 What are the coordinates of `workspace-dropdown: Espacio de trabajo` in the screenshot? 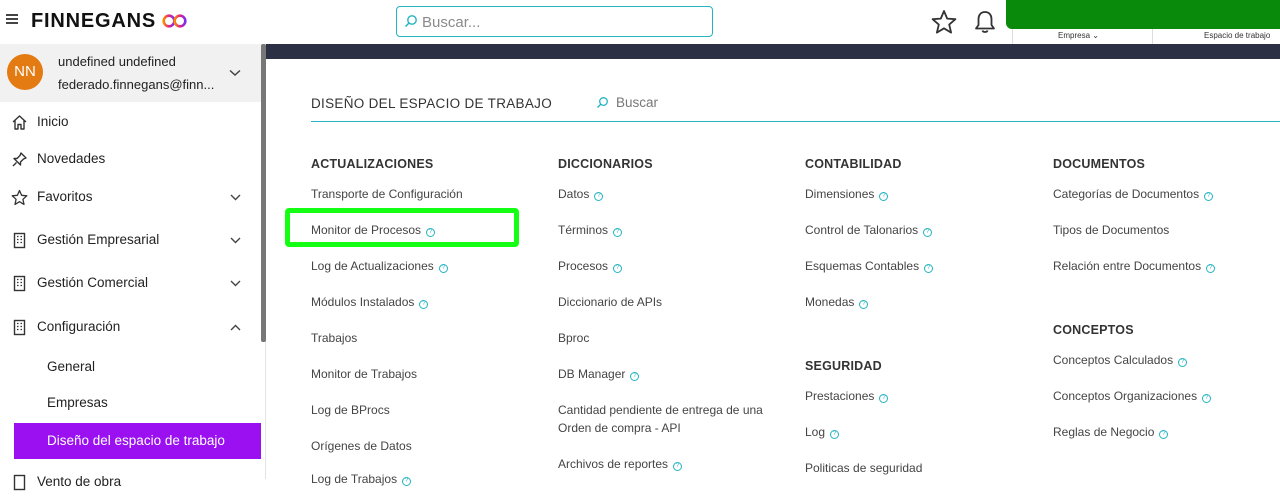 It's located at (1237, 35).